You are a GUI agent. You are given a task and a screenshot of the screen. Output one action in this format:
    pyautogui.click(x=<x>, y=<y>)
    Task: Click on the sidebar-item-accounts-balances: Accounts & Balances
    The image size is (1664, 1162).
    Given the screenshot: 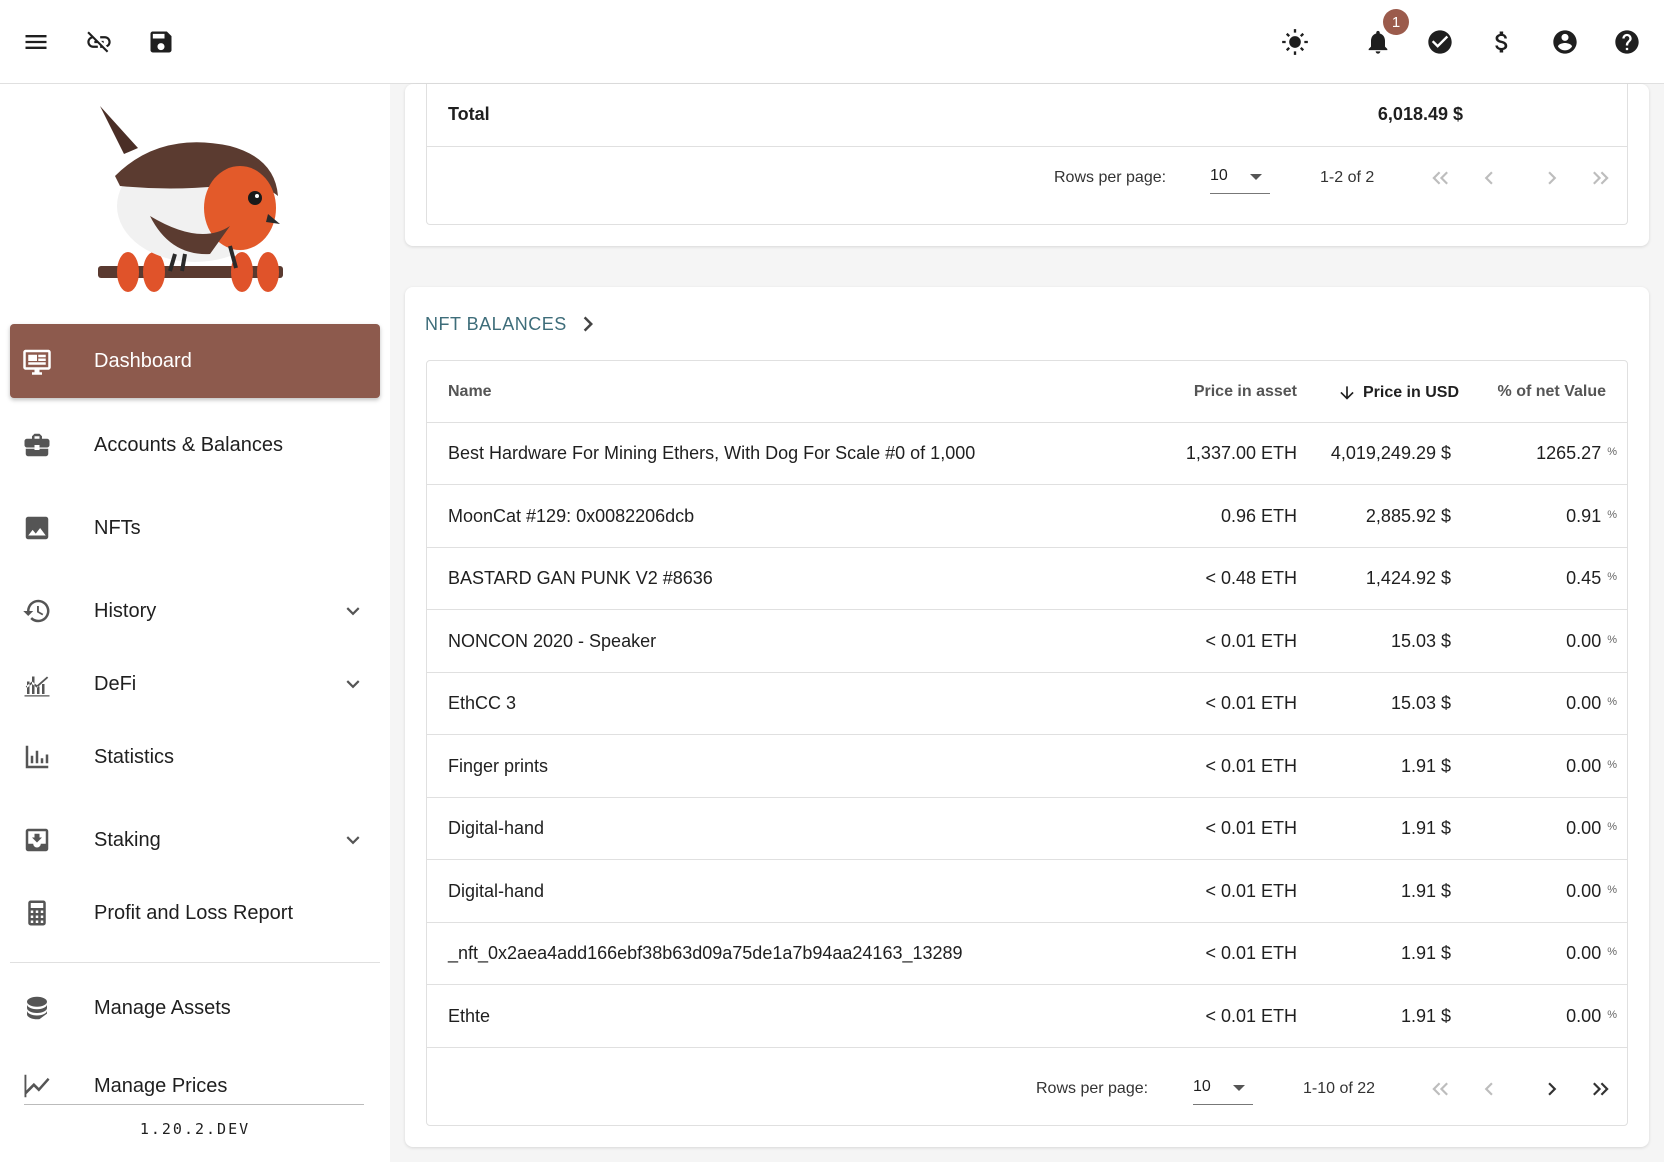 What is the action you would take?
    pyautogui.click(x=195, y=445)
    